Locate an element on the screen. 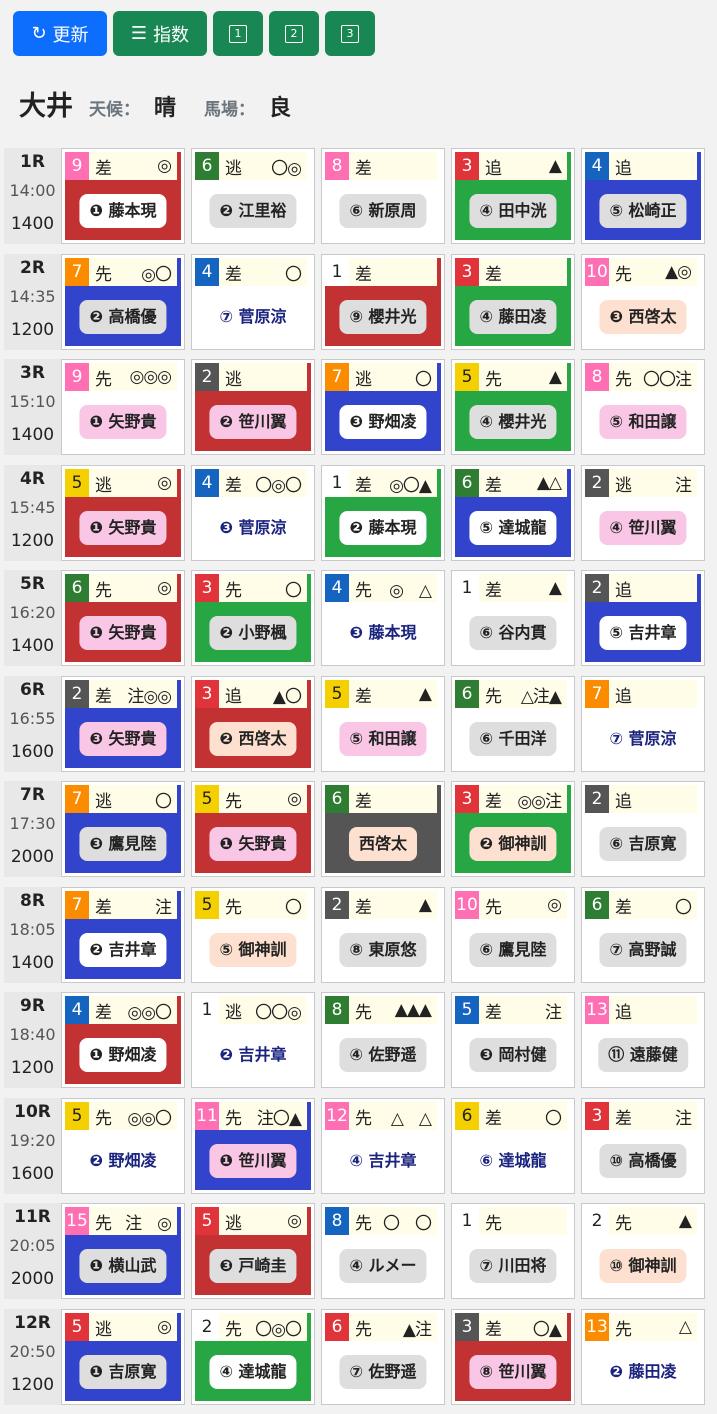 The image size is (717, 1414). horse-card: 15 先注 ◎ ❶ 横山武 is located at coordinates (123, 1251).